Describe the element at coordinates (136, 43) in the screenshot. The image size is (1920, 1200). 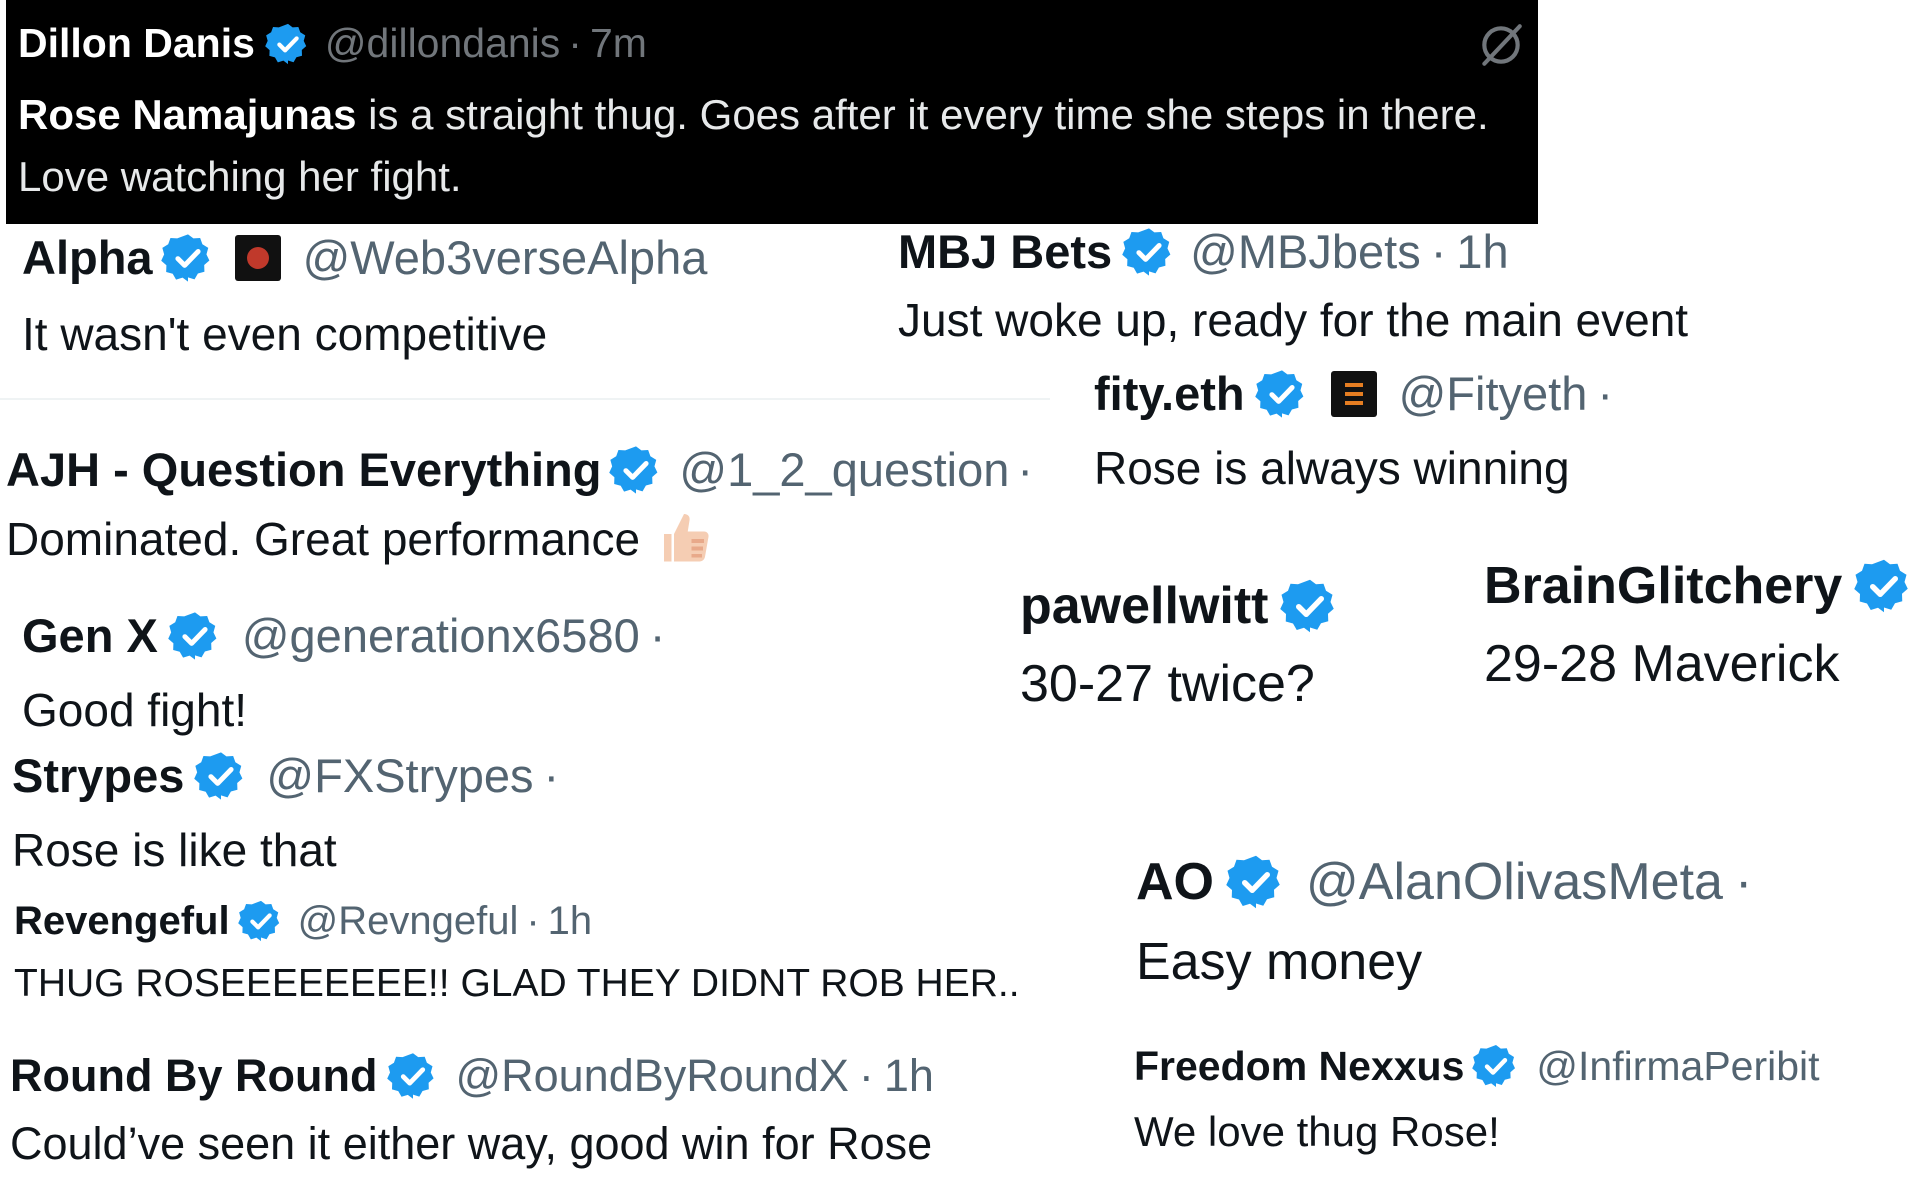
I see `author-name: Dillon Danis` at that location.